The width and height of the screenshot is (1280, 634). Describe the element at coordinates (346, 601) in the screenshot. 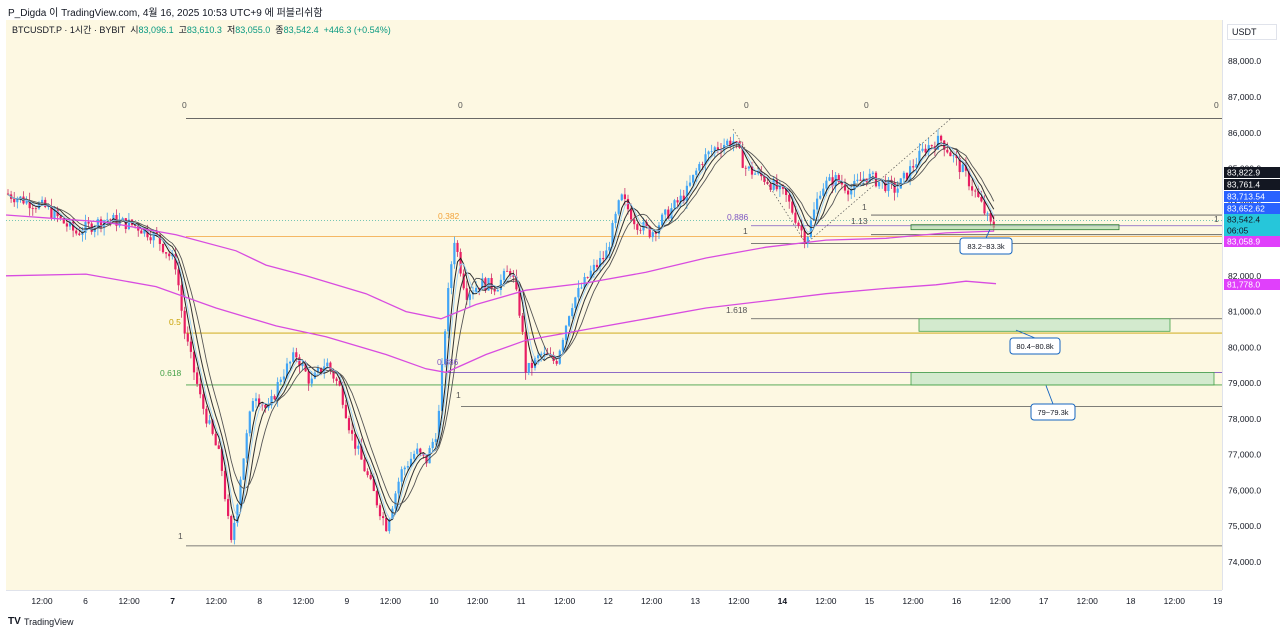

I see `time-tick-label: 9` at that location.